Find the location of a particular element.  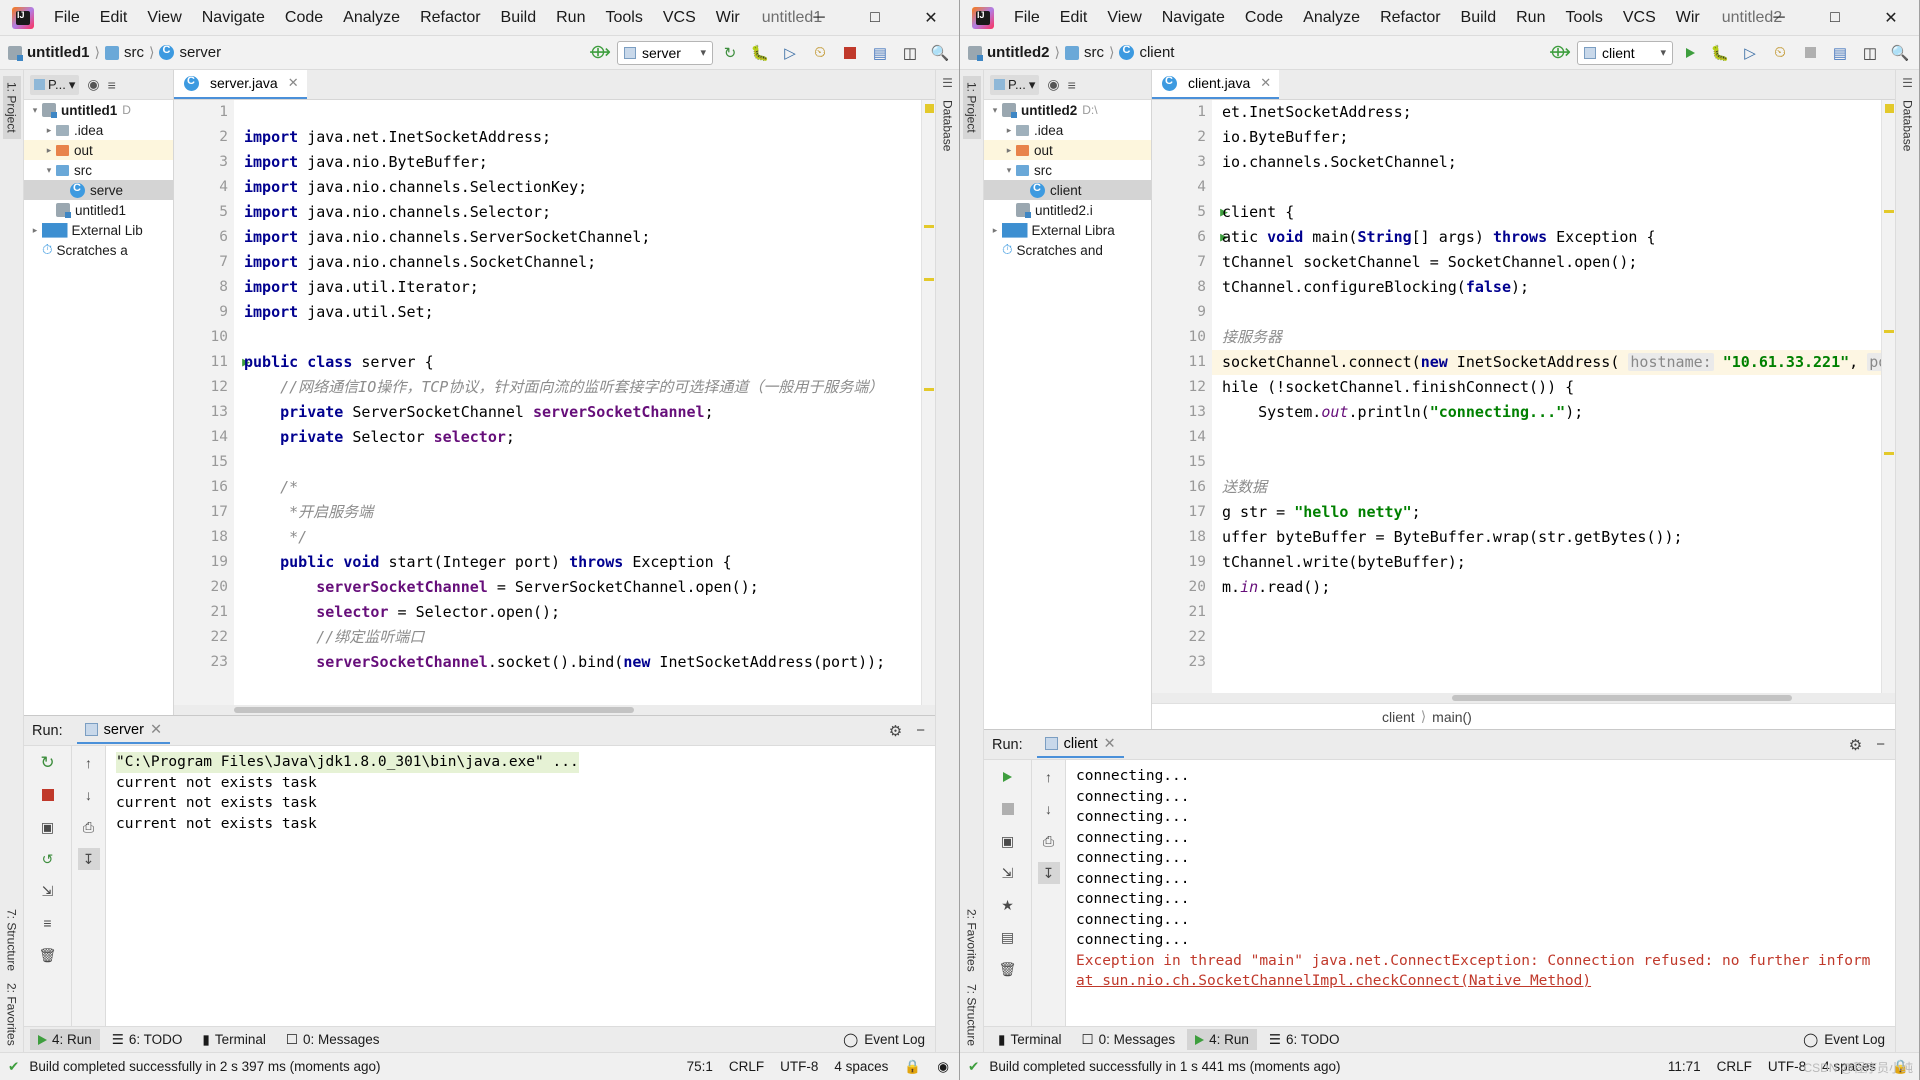

pin-tab-icon: ⇲ is located at coordinates (48, 891).